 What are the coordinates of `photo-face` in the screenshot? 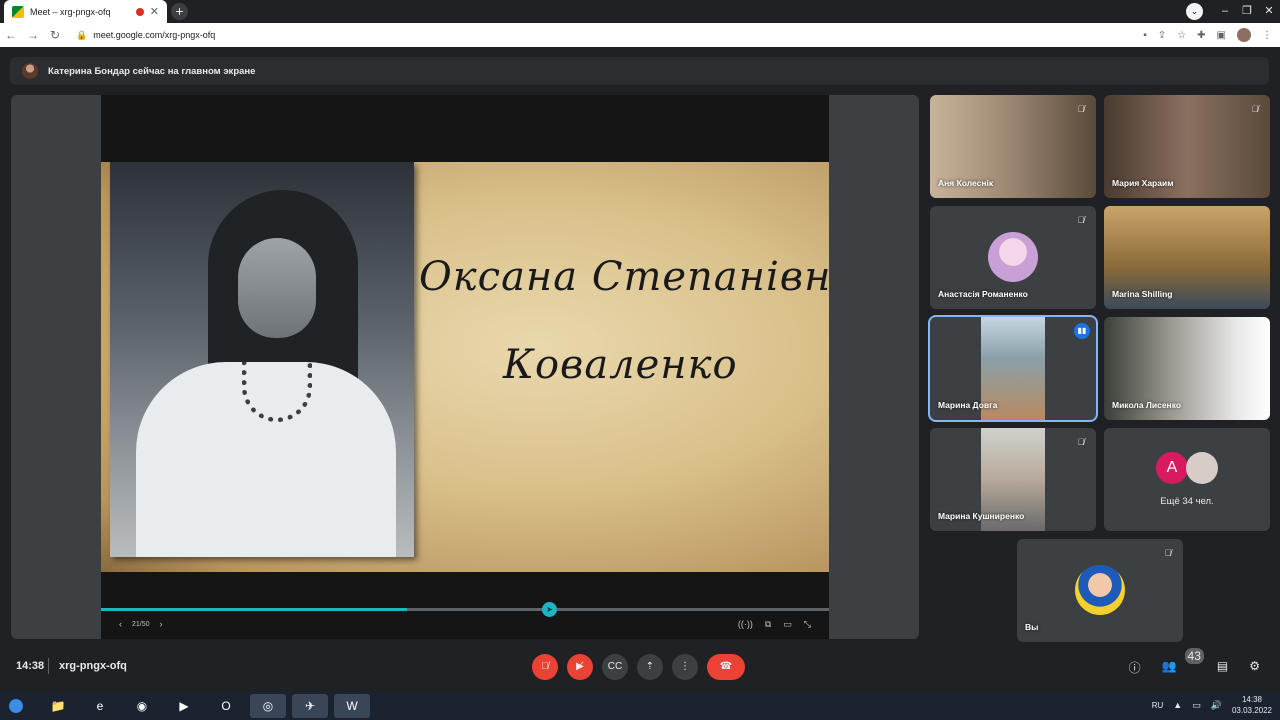 It's located at (277, 288).